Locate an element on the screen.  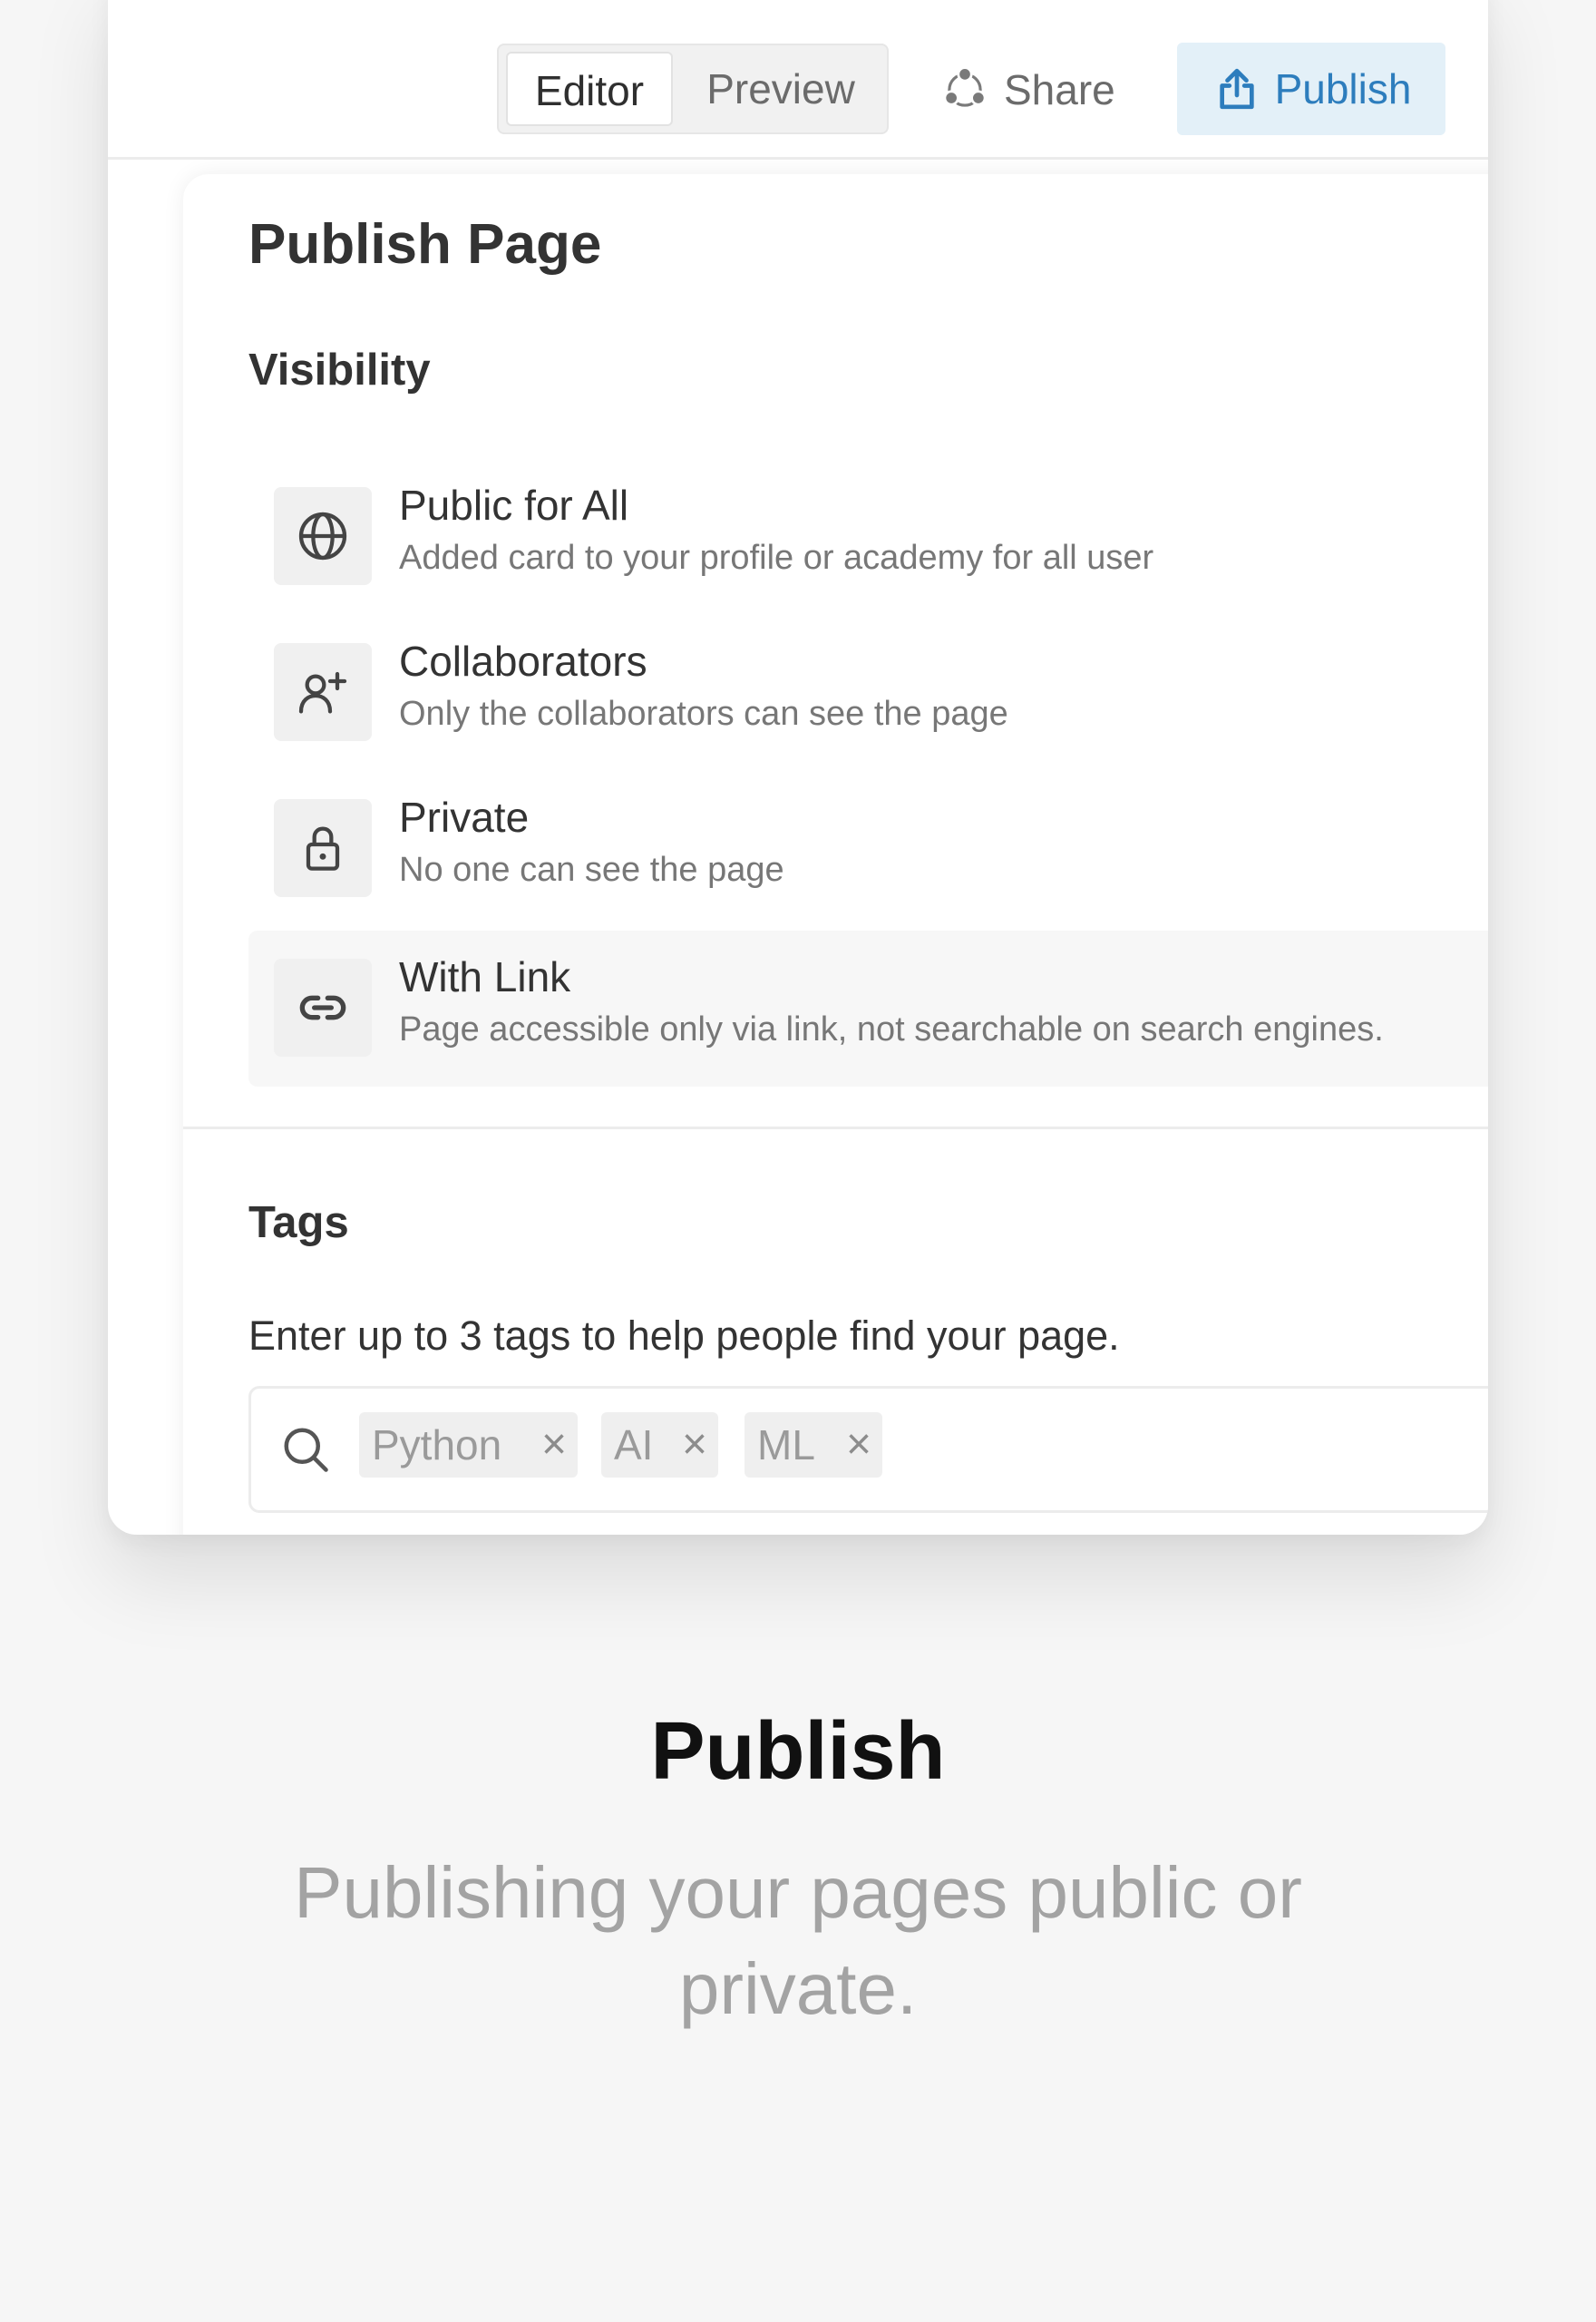
dialog-title: Publish Page is located at coordinates (425, 245).